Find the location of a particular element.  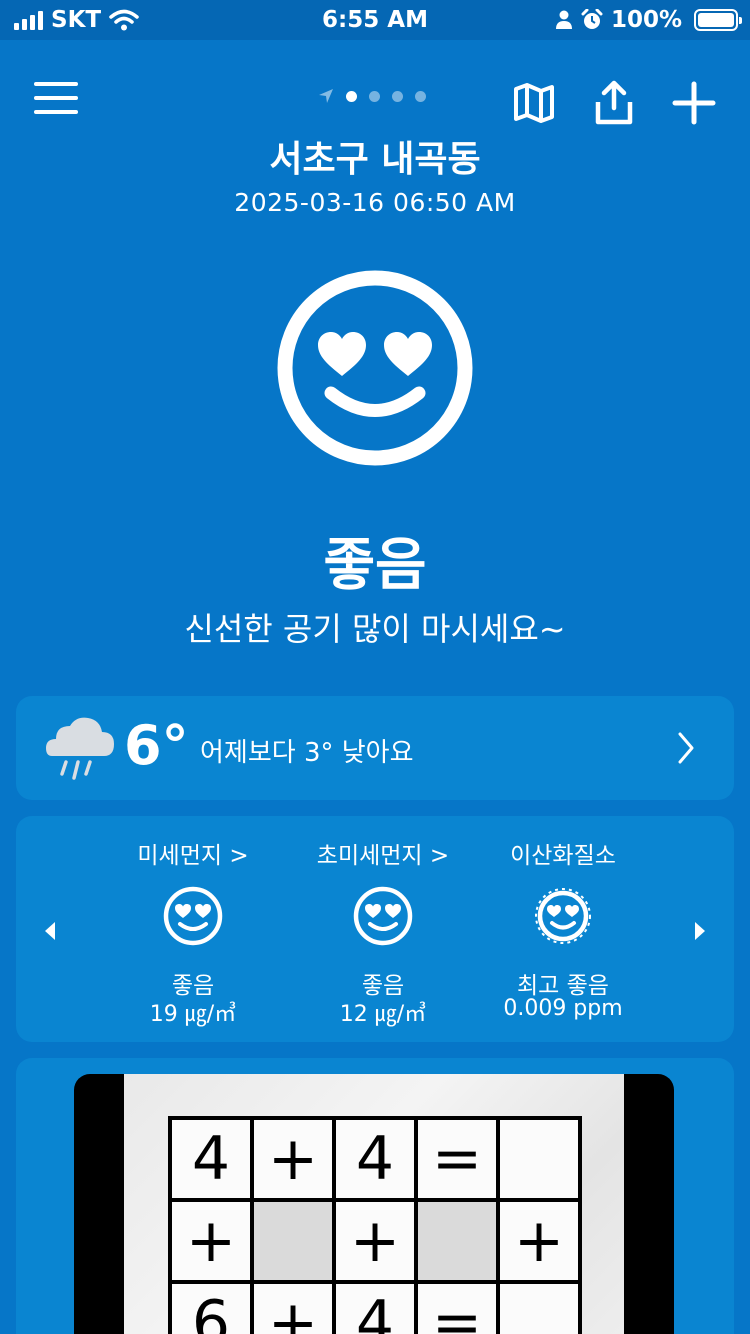

plus-icon is located at coordinates (694, 103).